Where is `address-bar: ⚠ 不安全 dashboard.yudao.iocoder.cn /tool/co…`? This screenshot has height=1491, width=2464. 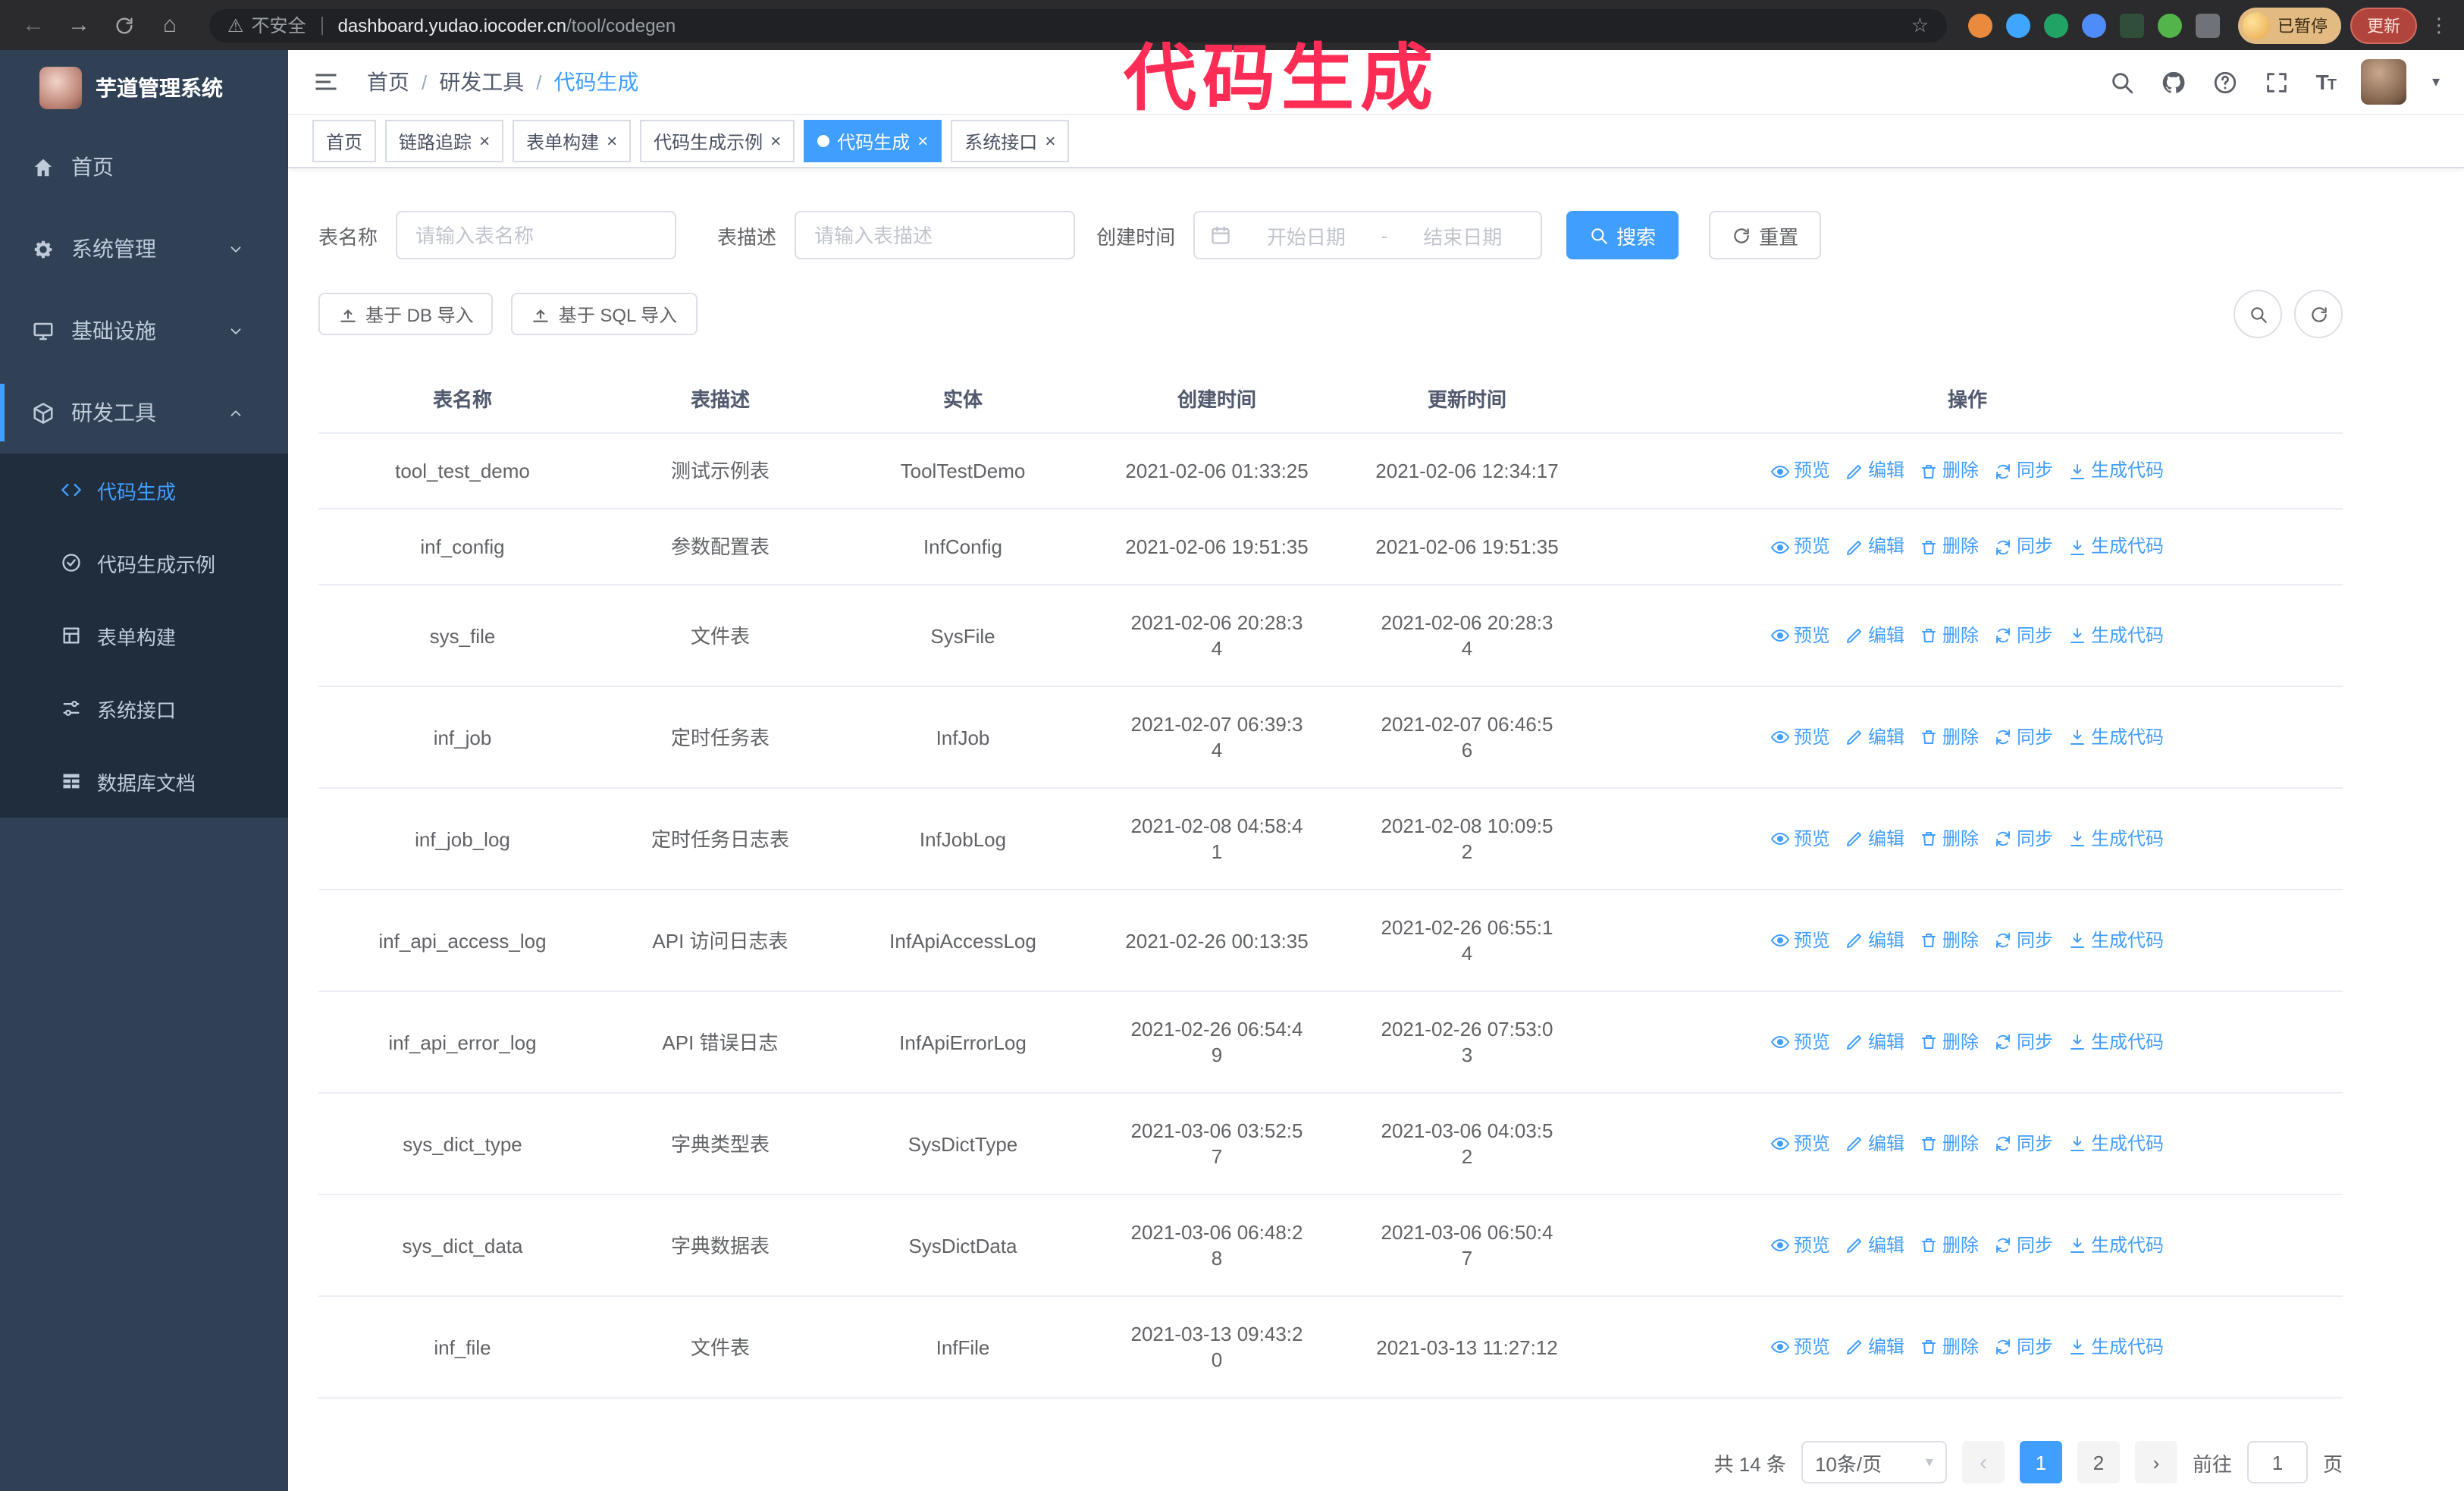
address-bar: ⚠ 不安全 dashboard.yudao.iocoder.cn /tool/co… is located at coordinates (1078, 25).